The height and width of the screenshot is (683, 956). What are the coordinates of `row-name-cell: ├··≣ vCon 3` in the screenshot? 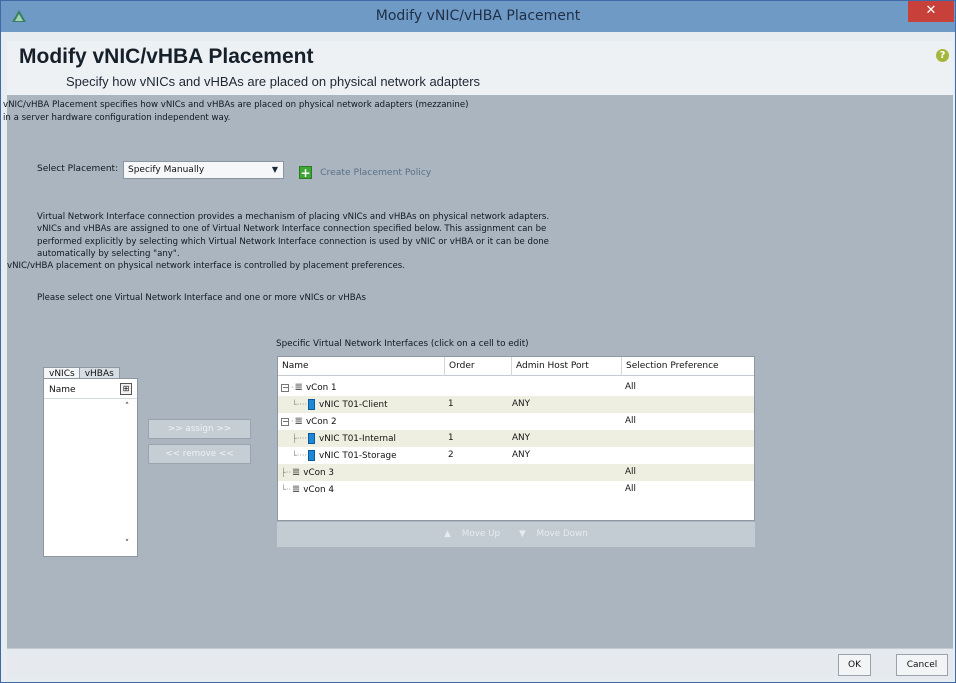 It's located at (307, 472).